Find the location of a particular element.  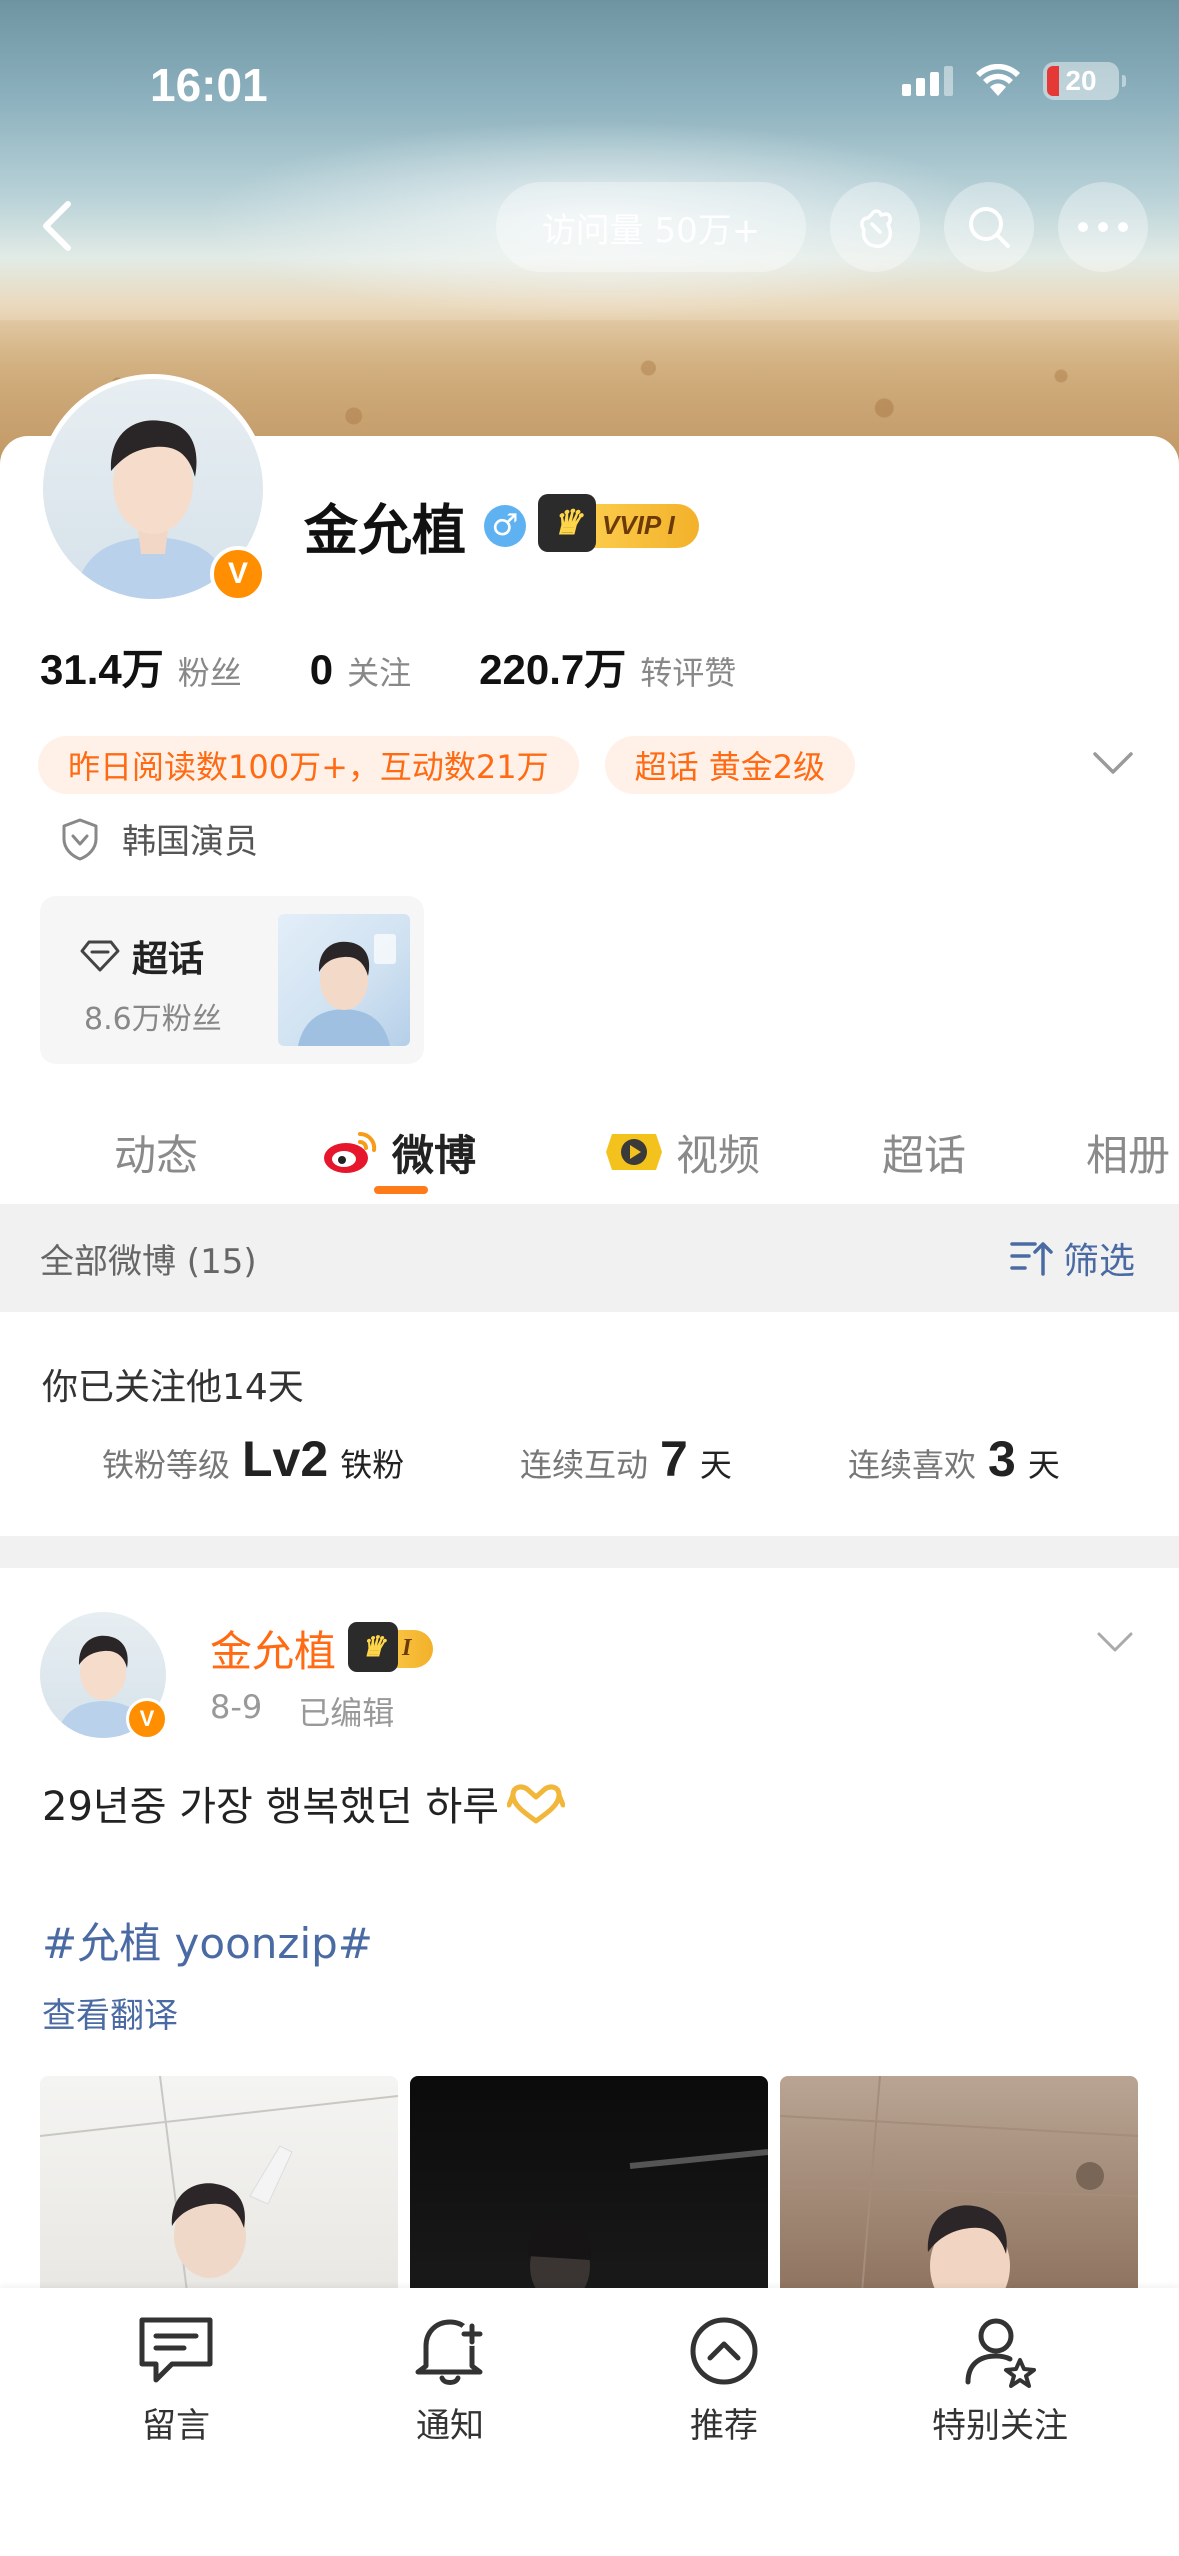

video-channel-icon is located at coordinates (634, 1152).